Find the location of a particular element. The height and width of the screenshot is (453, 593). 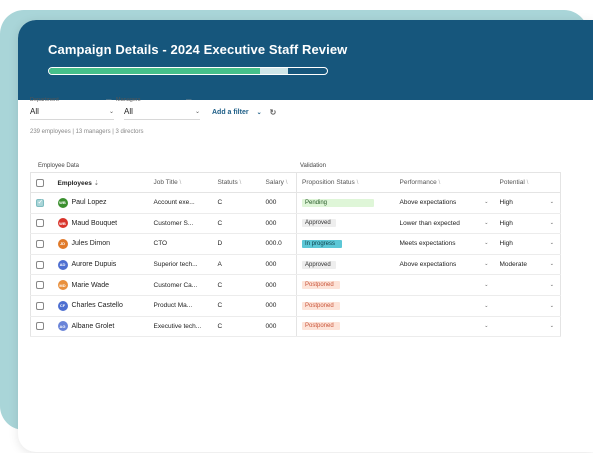

column-label: Proposition Status is located at coordinates (328, 182).